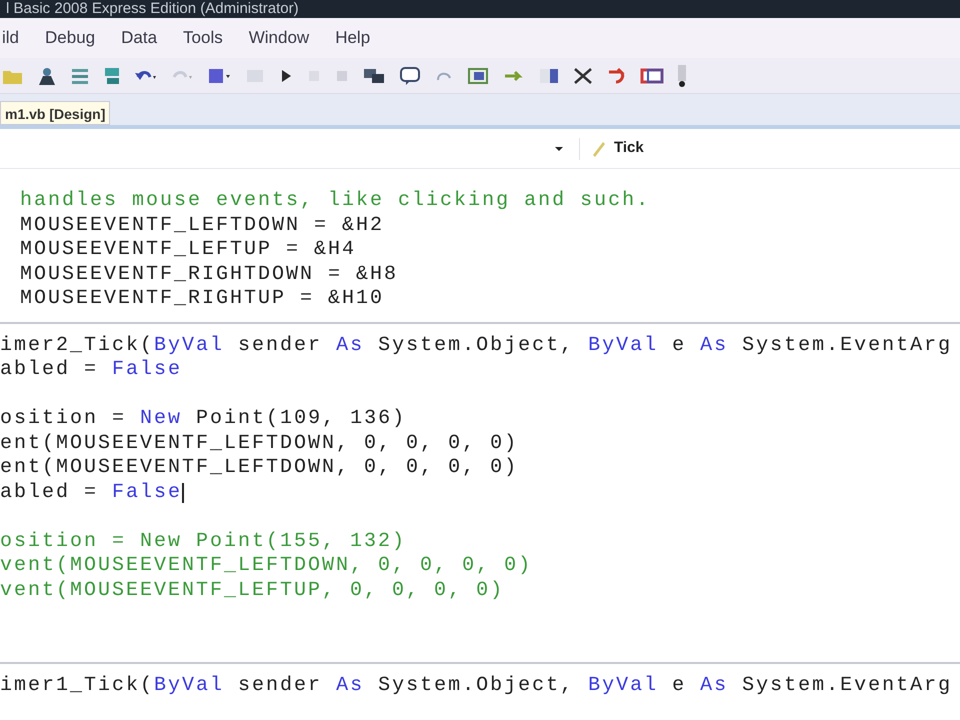 The width and height of the screenshot is (960, 720). Describe the element at coordinates (410, 76) in the screenshot. I see `speech-bubble-icon` at that location.